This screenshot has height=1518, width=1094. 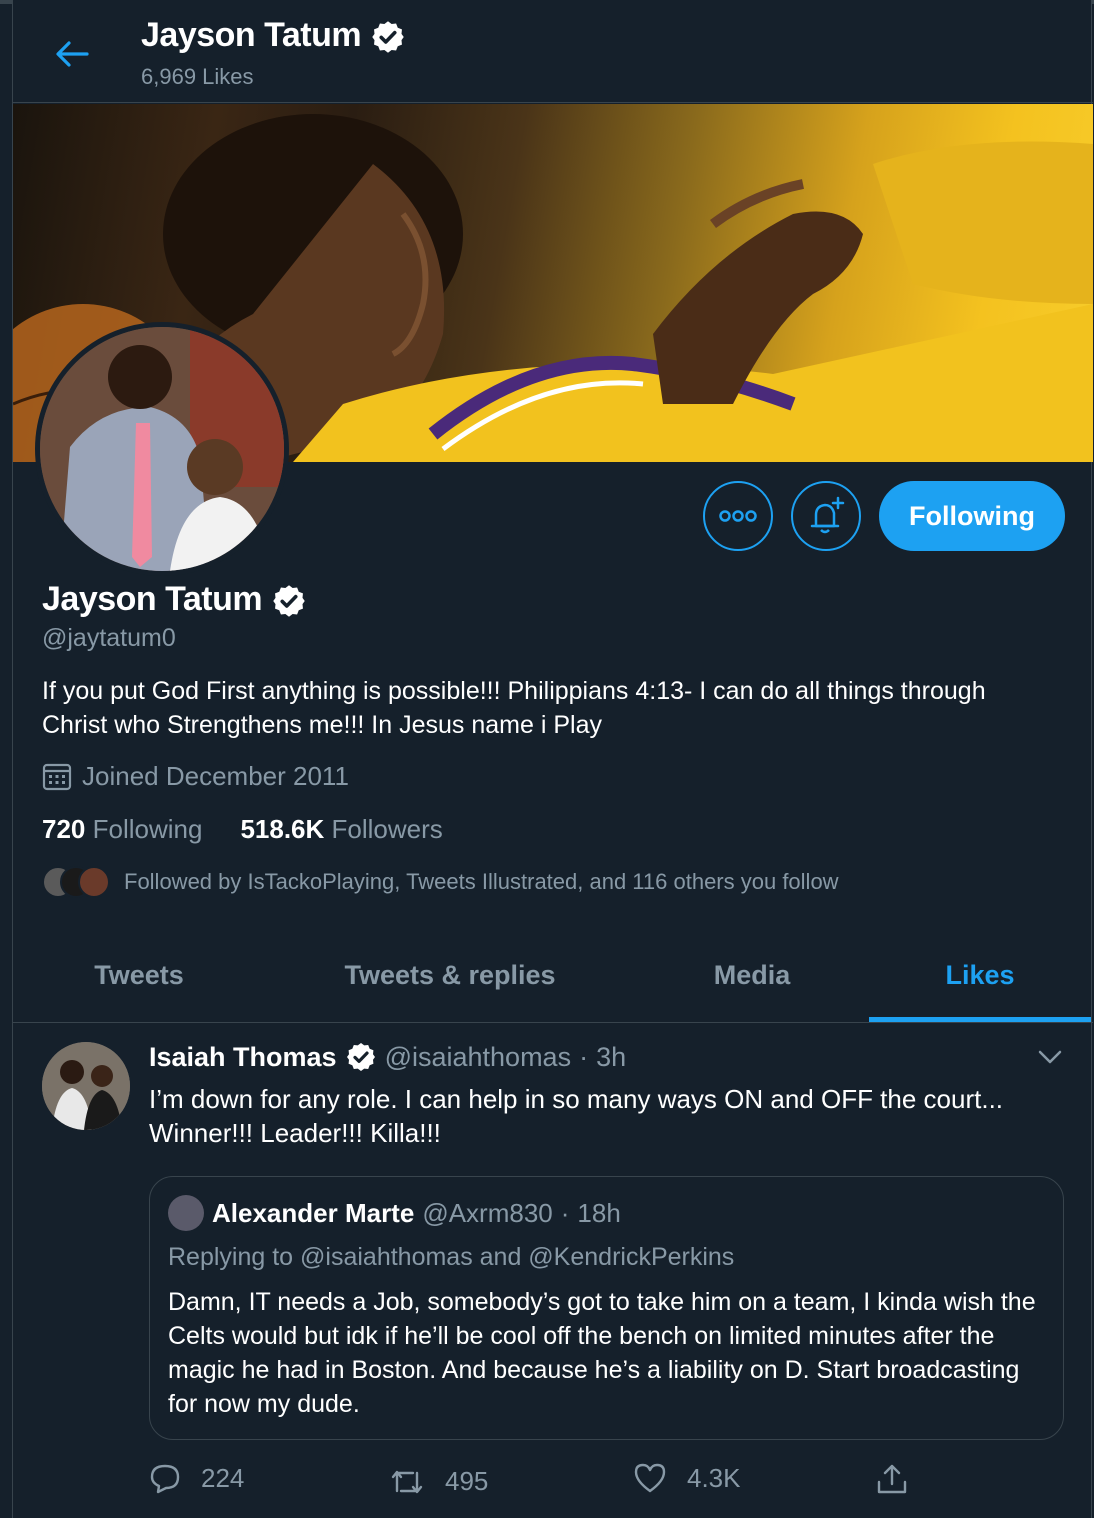 I want to click on back-button, so click(x=71, y=54).